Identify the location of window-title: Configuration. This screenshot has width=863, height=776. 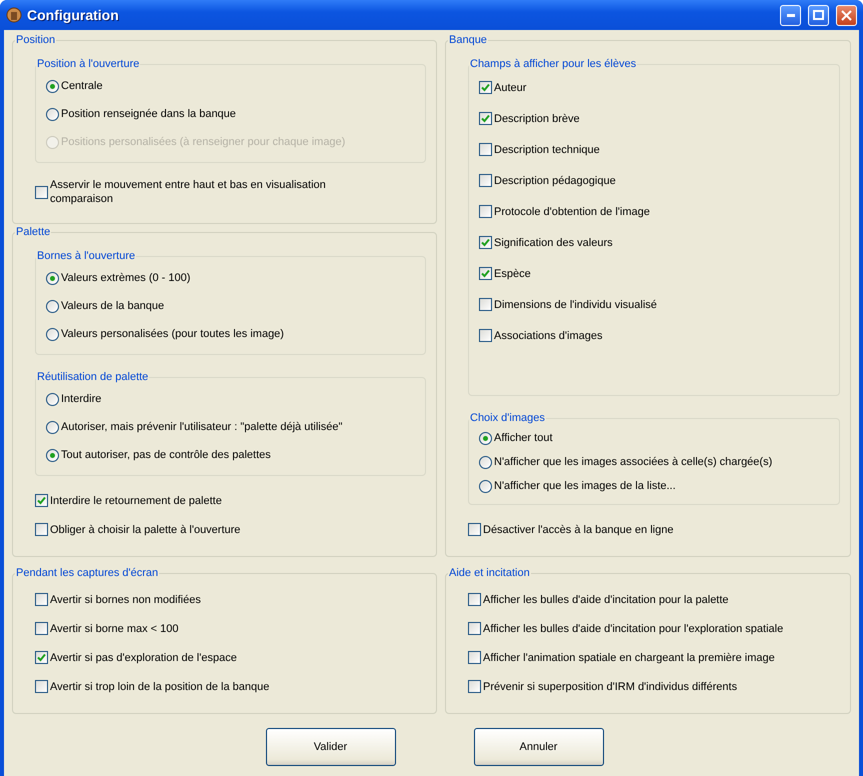
(73, 15).